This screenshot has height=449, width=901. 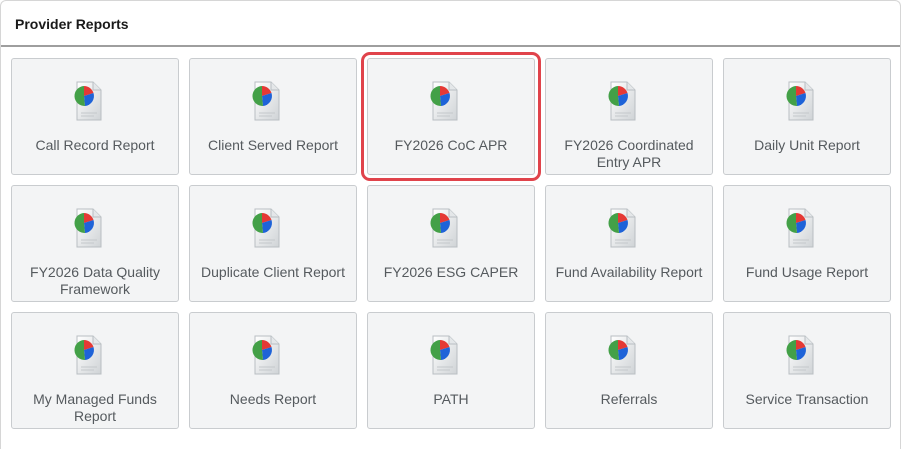 I want to click on report-tile: Fund Usage Report, so click(x=807, y=243).